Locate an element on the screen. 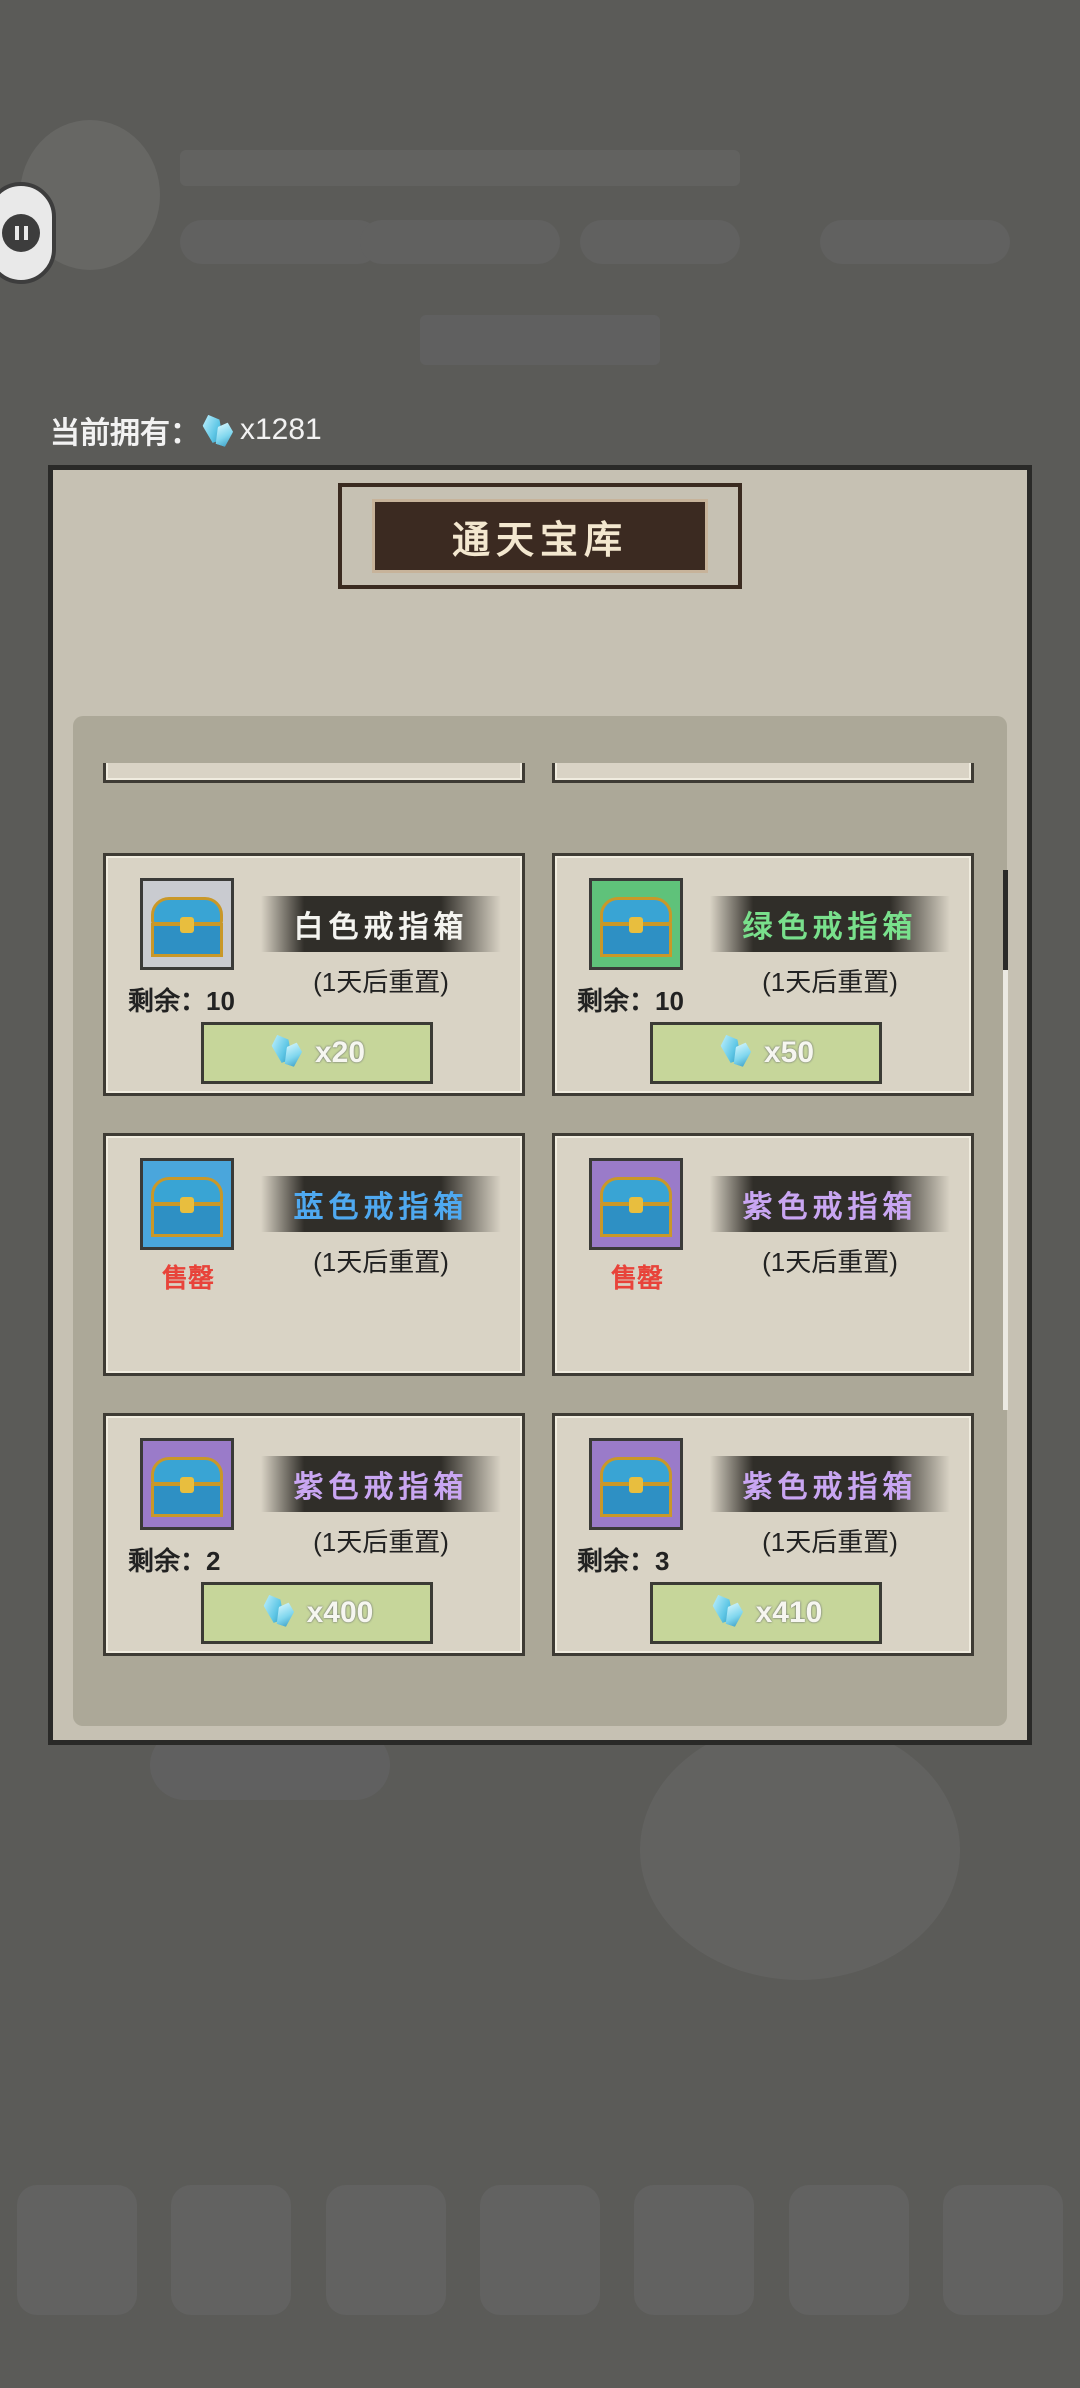 Image resolution: width=1080 pixels, height=2388 pixels. item-name: 白色戒指箱 is located at coordinates (381, 924).